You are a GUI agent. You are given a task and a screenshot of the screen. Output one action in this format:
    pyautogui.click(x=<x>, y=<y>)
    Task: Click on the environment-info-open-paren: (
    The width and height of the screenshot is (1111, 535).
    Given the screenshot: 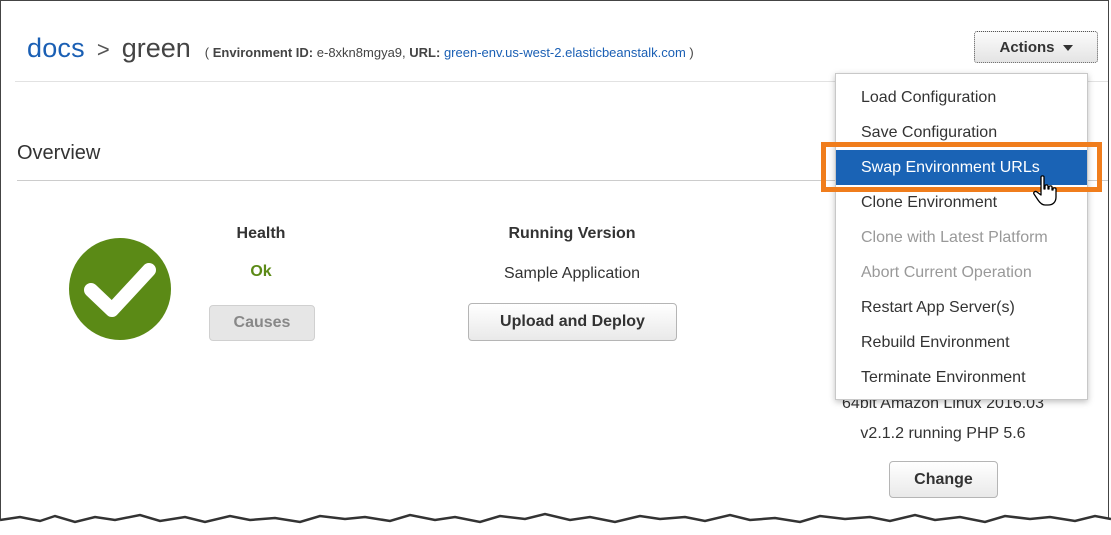 What is the action you would take?
    pyautogui.click(x=207, y=52)
    